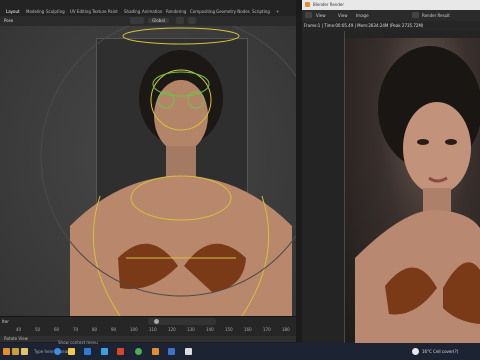 Image resolution: width=480 pixels, height=360 pixels. Describe the element at coordinates (8, 20) in the screenshot. I see `mode-selector: Pose` at that location.